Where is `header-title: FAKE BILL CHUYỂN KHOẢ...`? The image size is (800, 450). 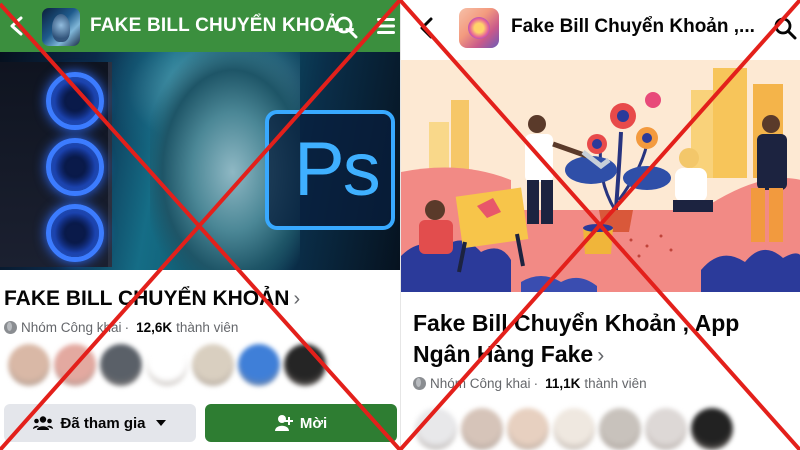 header-title: FAKE BILL CHUYỂN KHOẢ... is located at coordinates (223, 25).